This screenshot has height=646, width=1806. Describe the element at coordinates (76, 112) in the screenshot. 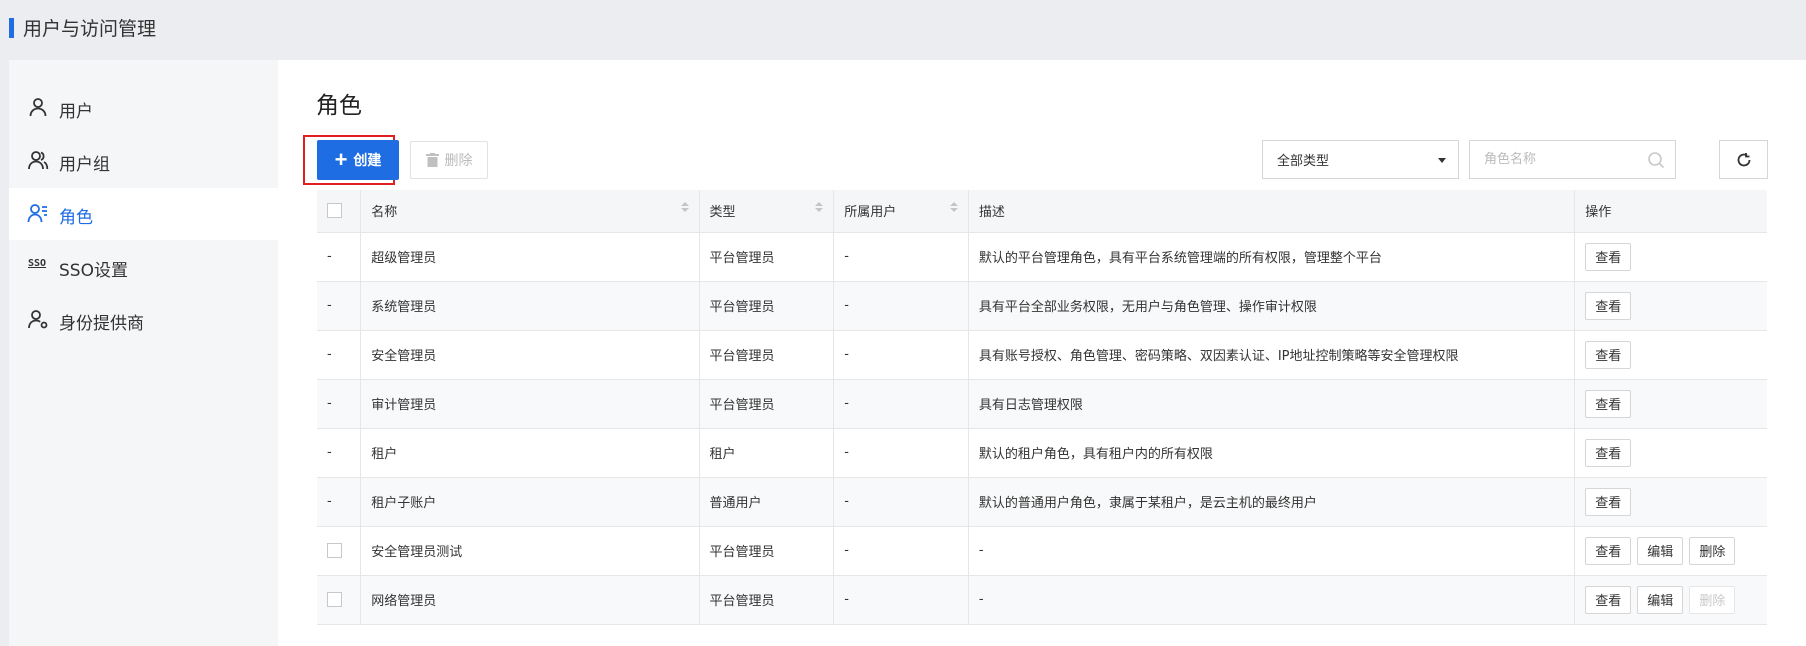

I see `sidebar-item-label: 用户` at that location.